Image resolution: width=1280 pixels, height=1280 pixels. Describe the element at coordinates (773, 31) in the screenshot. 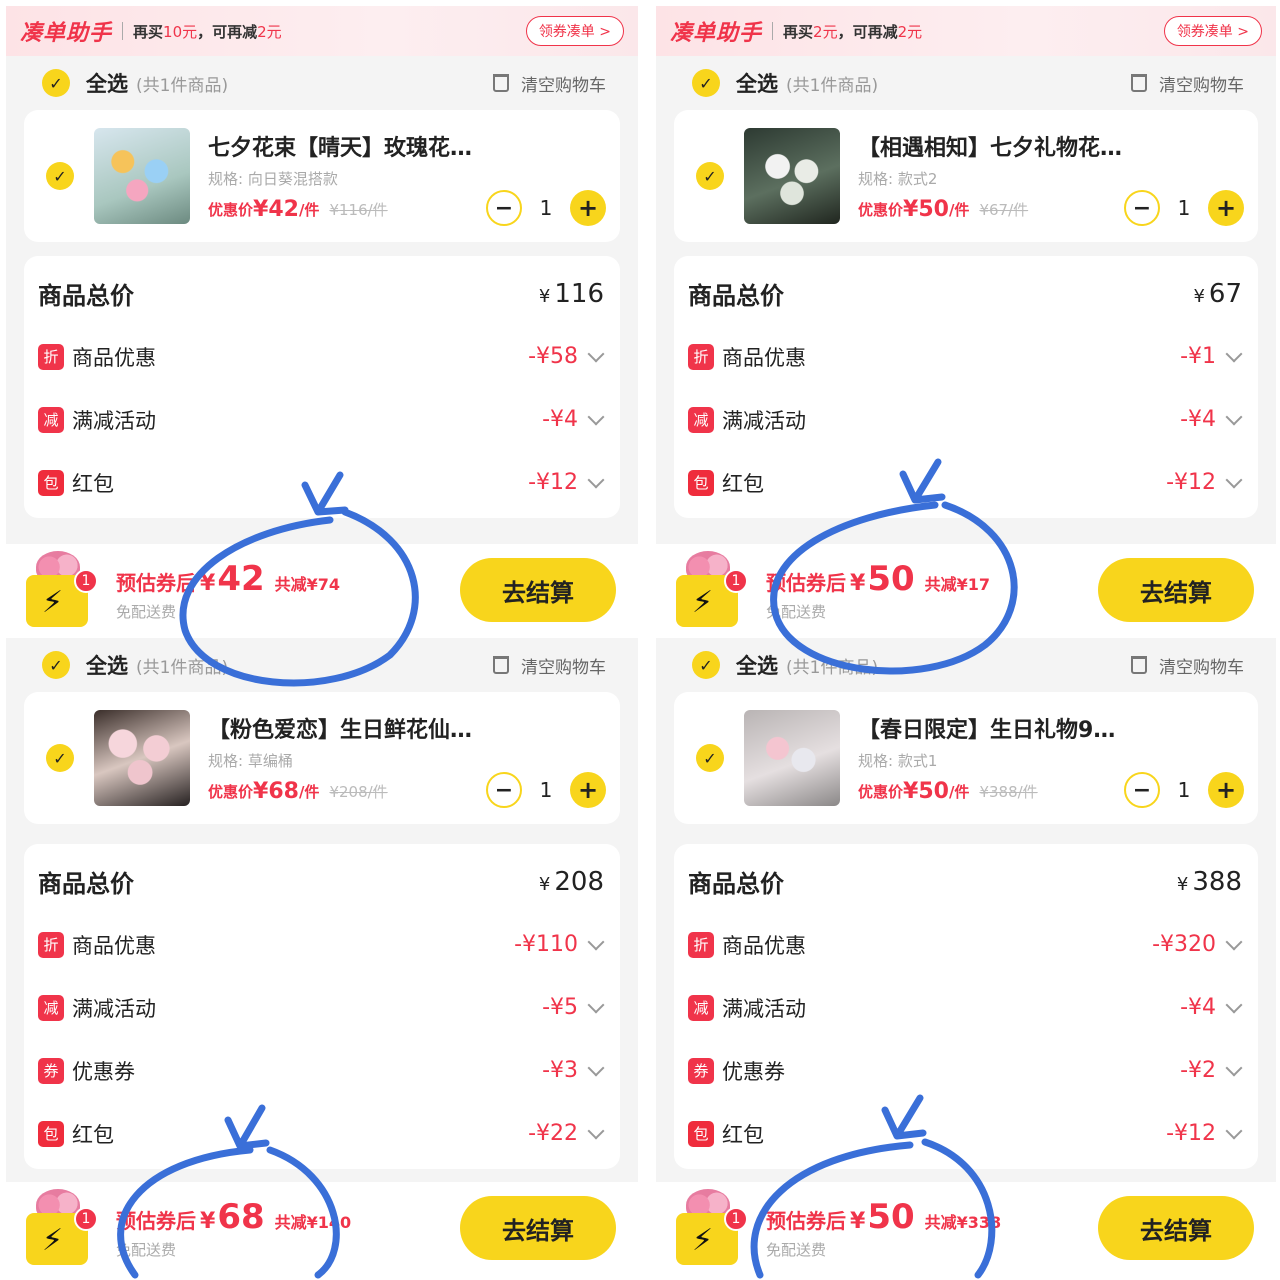

I see `divider` at that location.